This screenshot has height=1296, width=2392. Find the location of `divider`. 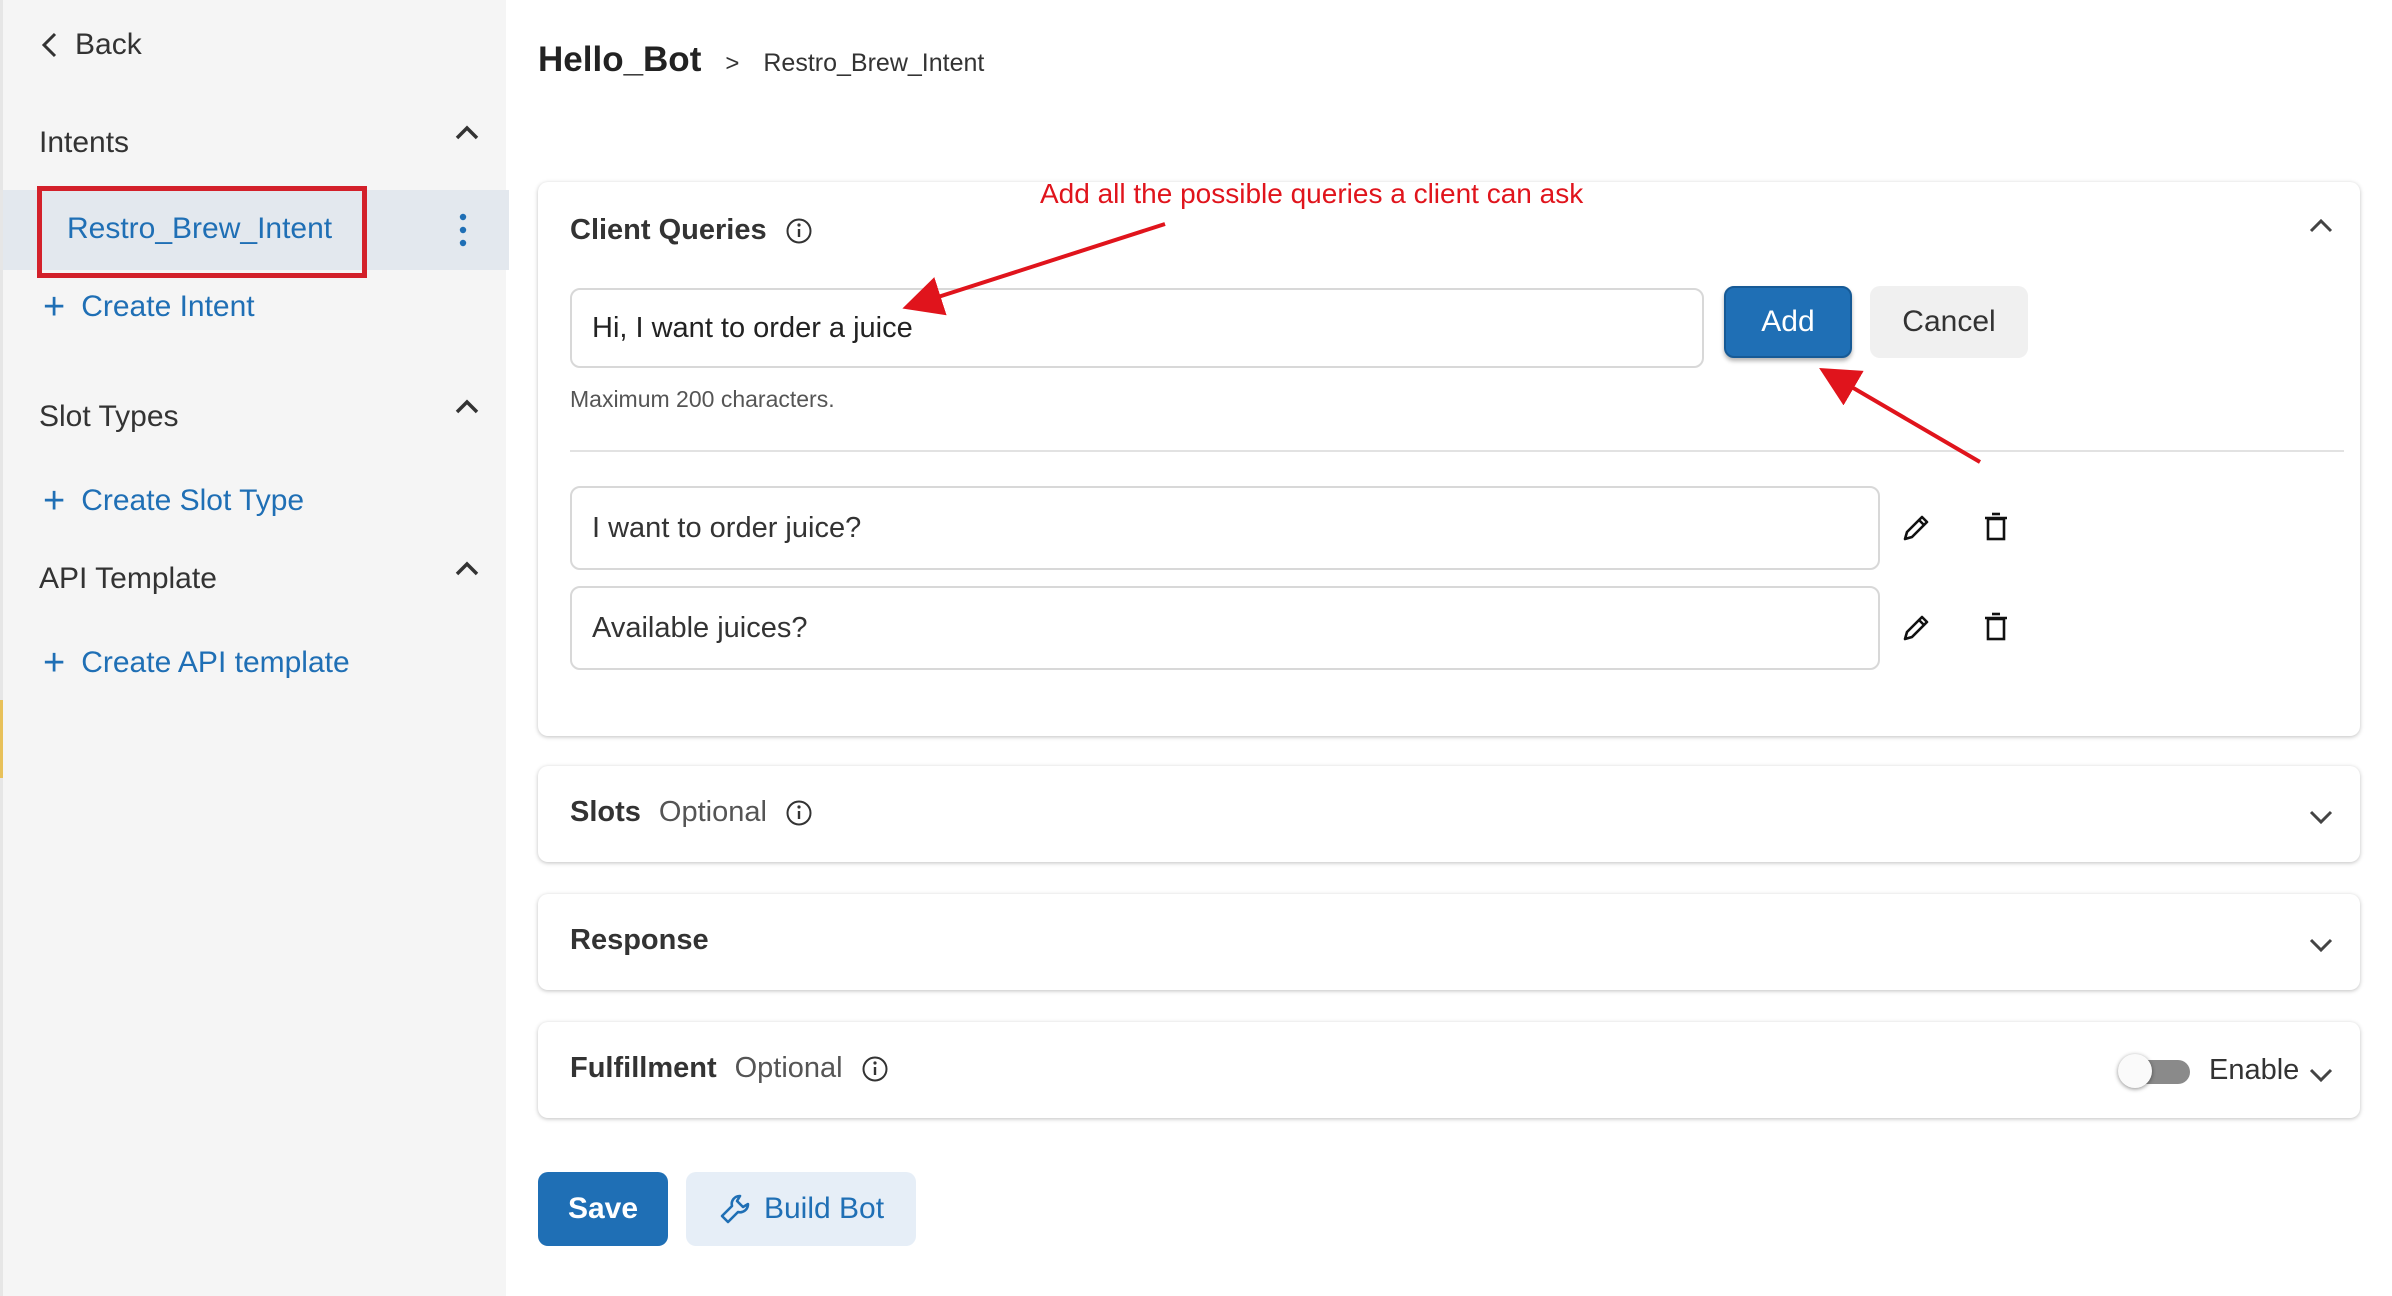

divider is located at coordinates (1457, 451).